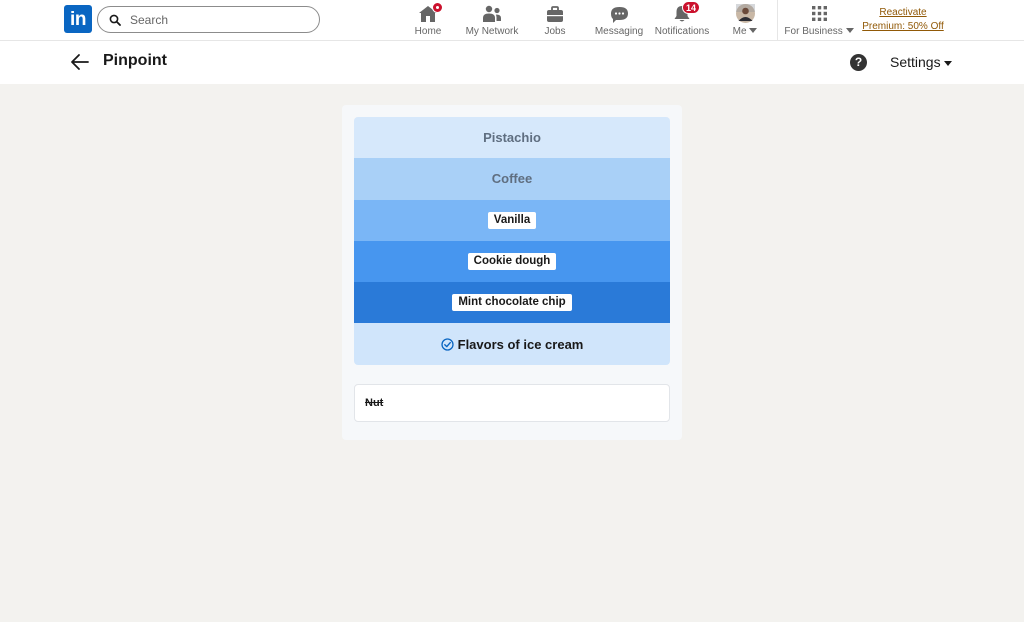 The width and height of the screenshot is (1024, 622). I want to click on clue-row: Mint chocolate chip, so click(512, 303).